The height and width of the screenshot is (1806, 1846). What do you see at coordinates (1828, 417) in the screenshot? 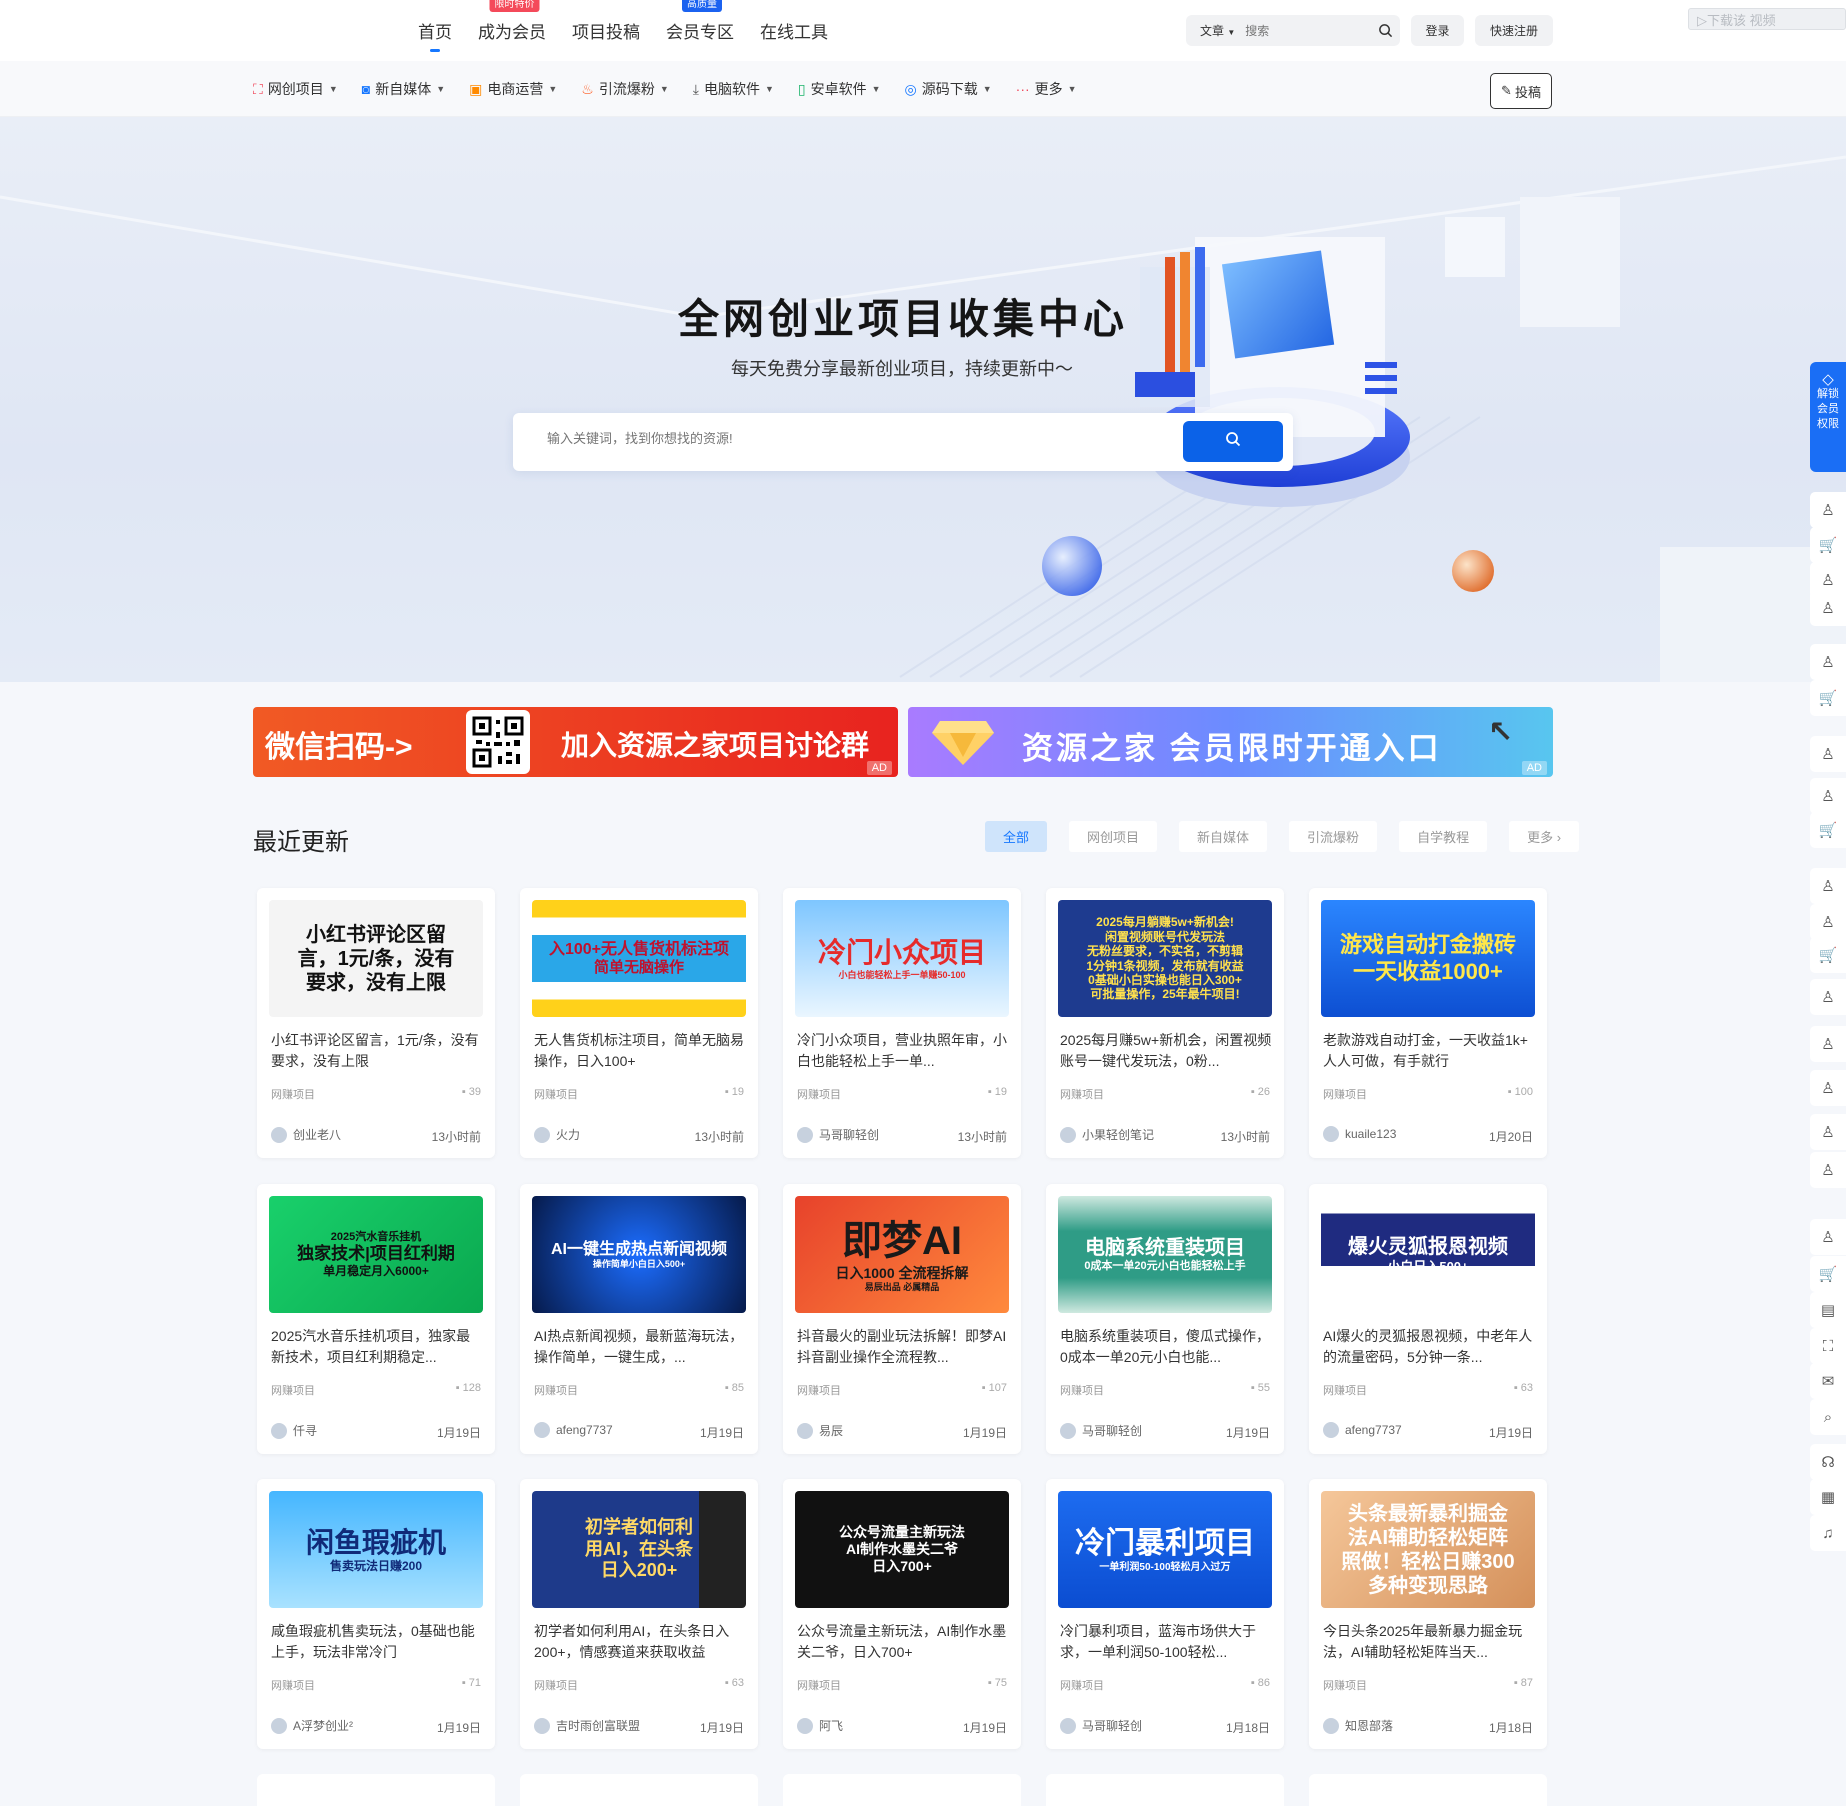
I see `unlock-vip-button: ◇ 解锁会员权限` at bounding box center [1828, 417].